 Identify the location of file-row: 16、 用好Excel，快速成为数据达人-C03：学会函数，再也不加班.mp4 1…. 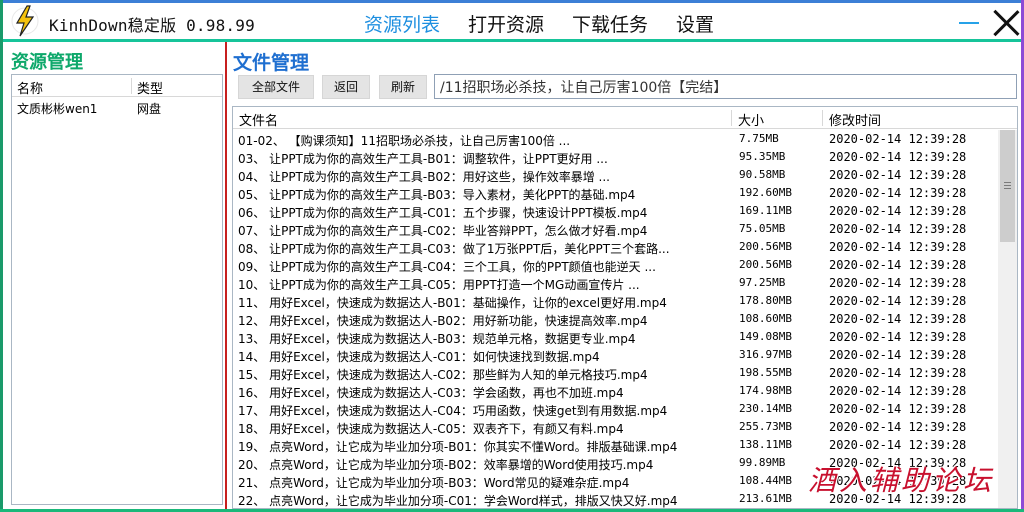
(615, 391).